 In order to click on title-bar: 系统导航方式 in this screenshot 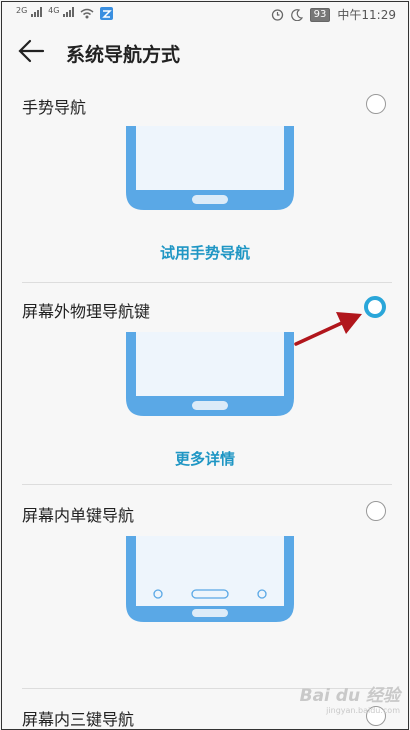, I will do `click(205, 51)`.